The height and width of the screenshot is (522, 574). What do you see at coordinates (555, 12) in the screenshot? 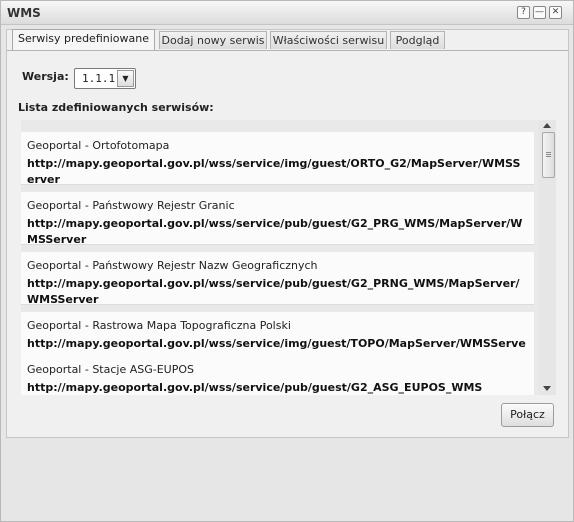
I see `close-icon: ✕` at bounding box center [555, 12].